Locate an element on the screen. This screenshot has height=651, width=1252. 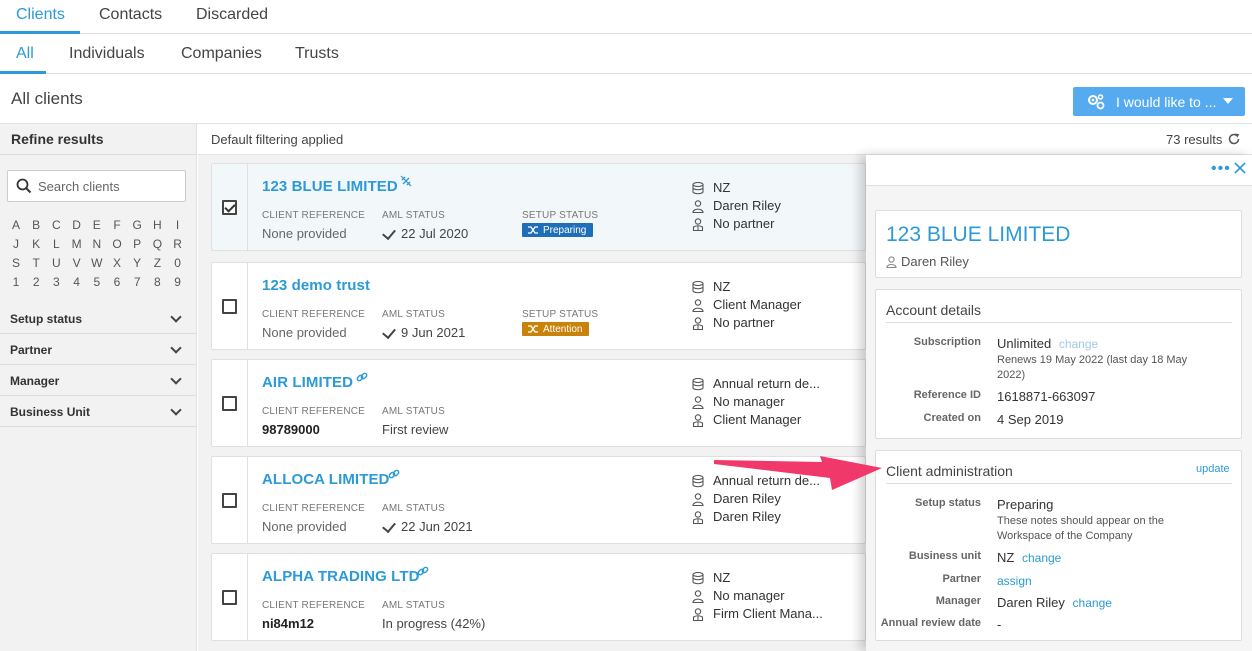
tab-trusts: Trusts is located at coordinates (317, 54).